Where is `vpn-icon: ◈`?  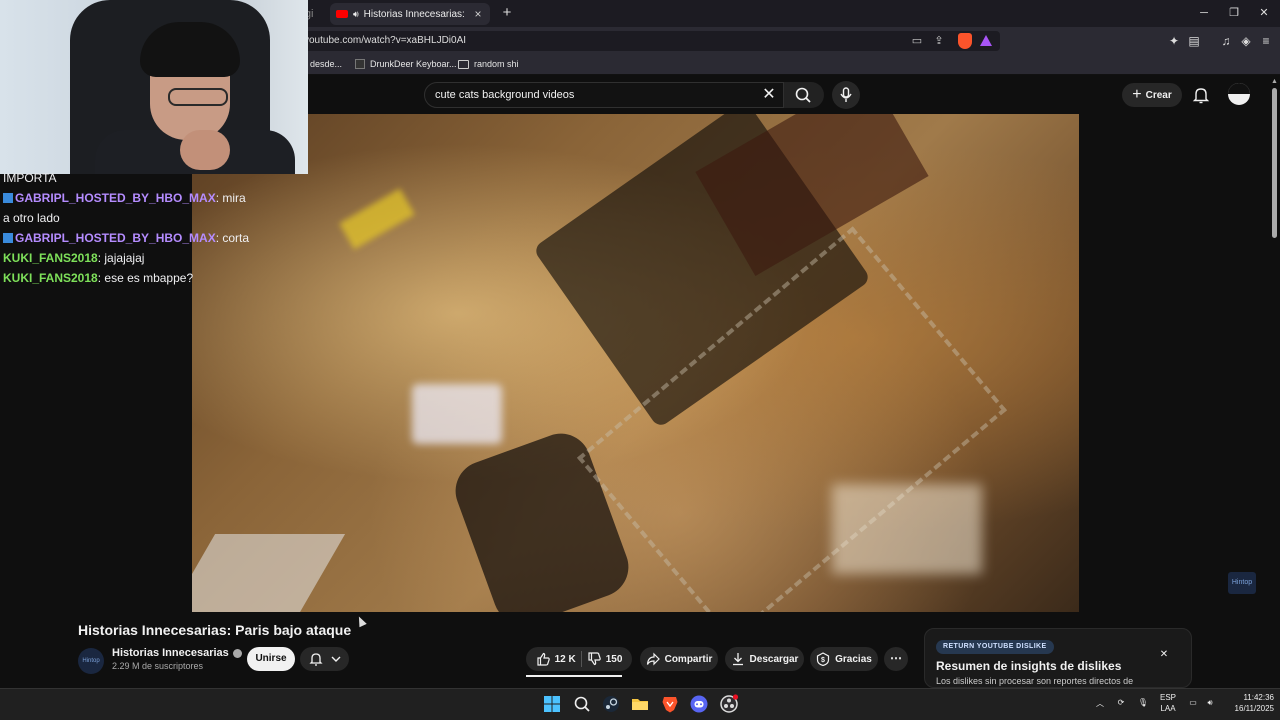 vpn-icon: ◈ is located at coordinates (1246, 41).